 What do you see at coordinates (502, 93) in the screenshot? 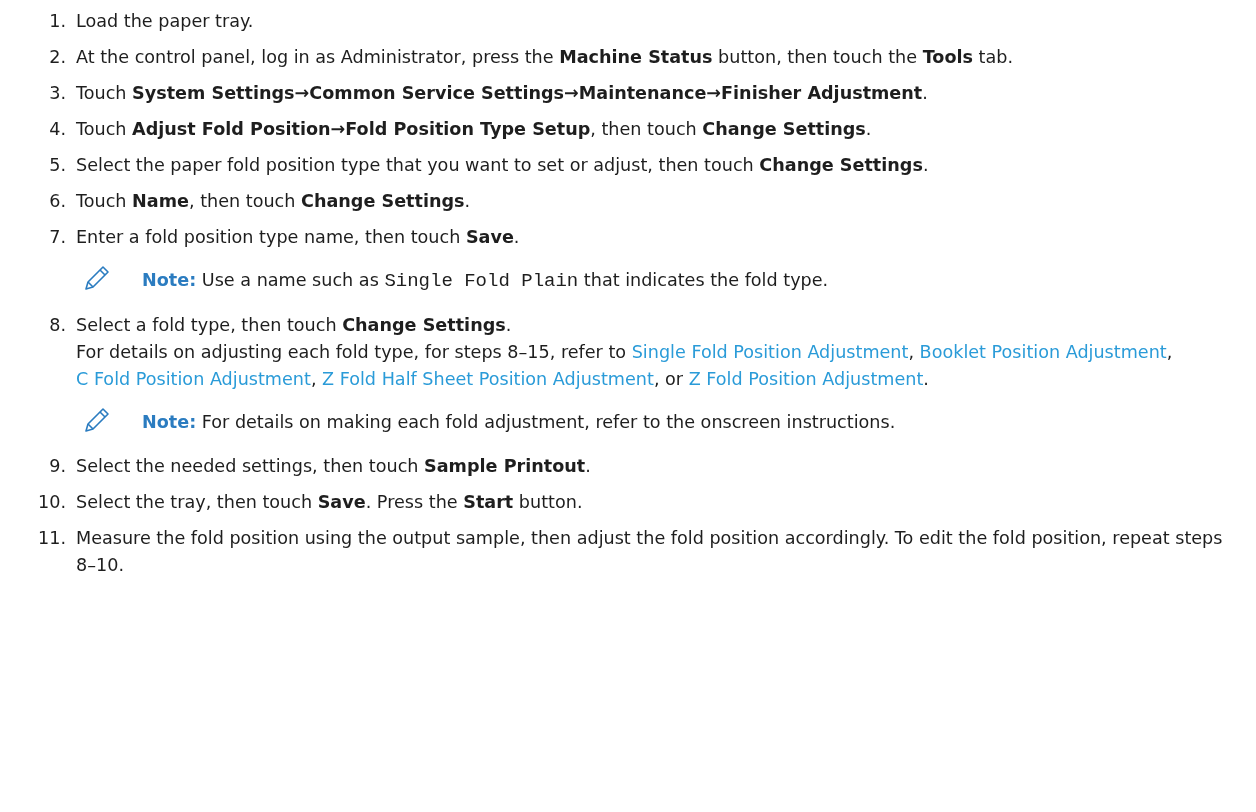
I see `step-text: Touch System Settings→Common Service Settings→Maintenance→Finisher Adjustment.` at bounding box center [502, 93].